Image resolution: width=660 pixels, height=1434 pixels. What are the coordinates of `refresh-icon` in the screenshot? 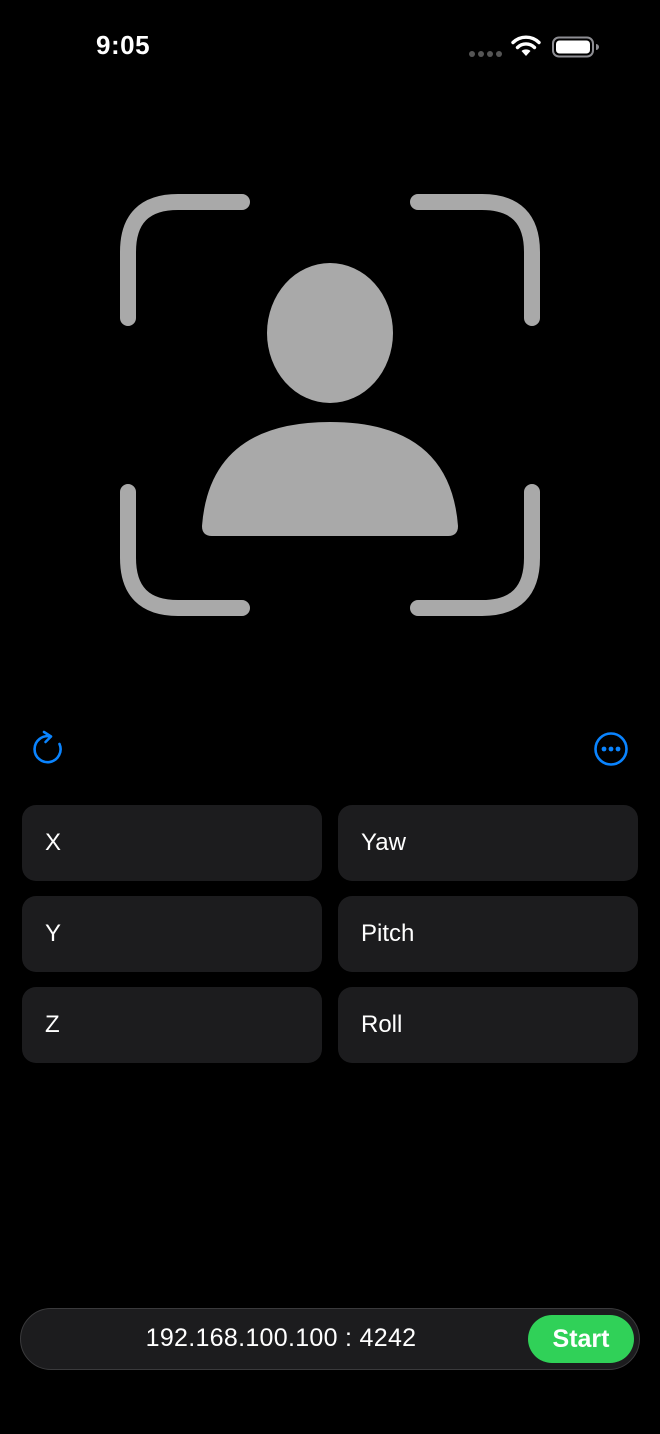 It's located at (47, 747).